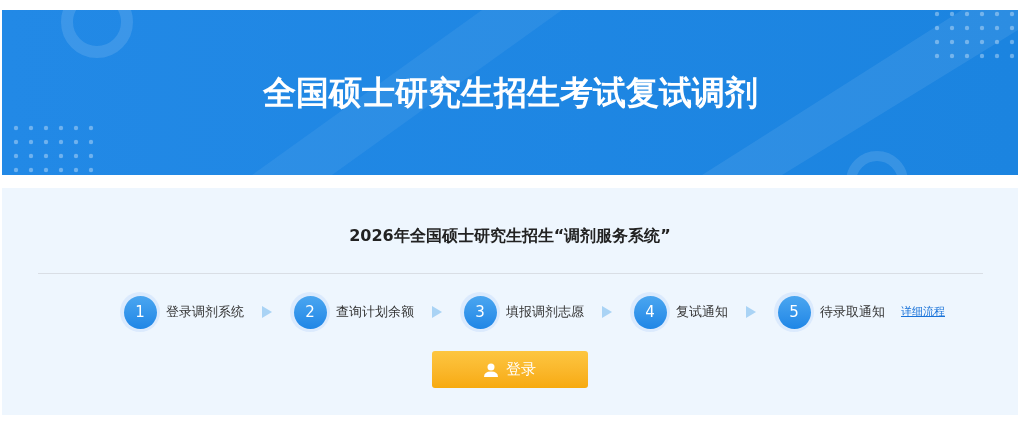 This screenshot has height=426, width=1023. I want to click on step-label: 查询计划余额, so click(375, 312).